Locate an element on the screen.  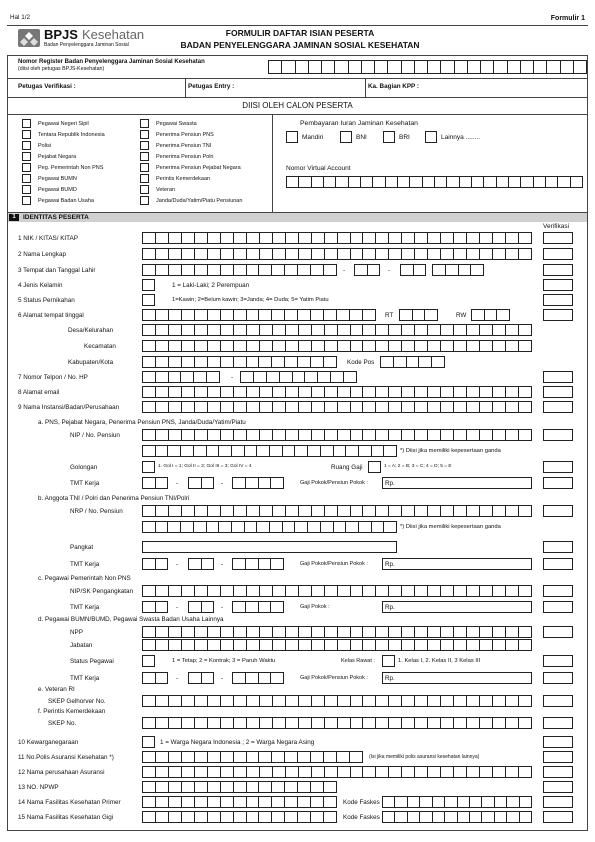
nip-alt-field is located at coordinates (270, 451).